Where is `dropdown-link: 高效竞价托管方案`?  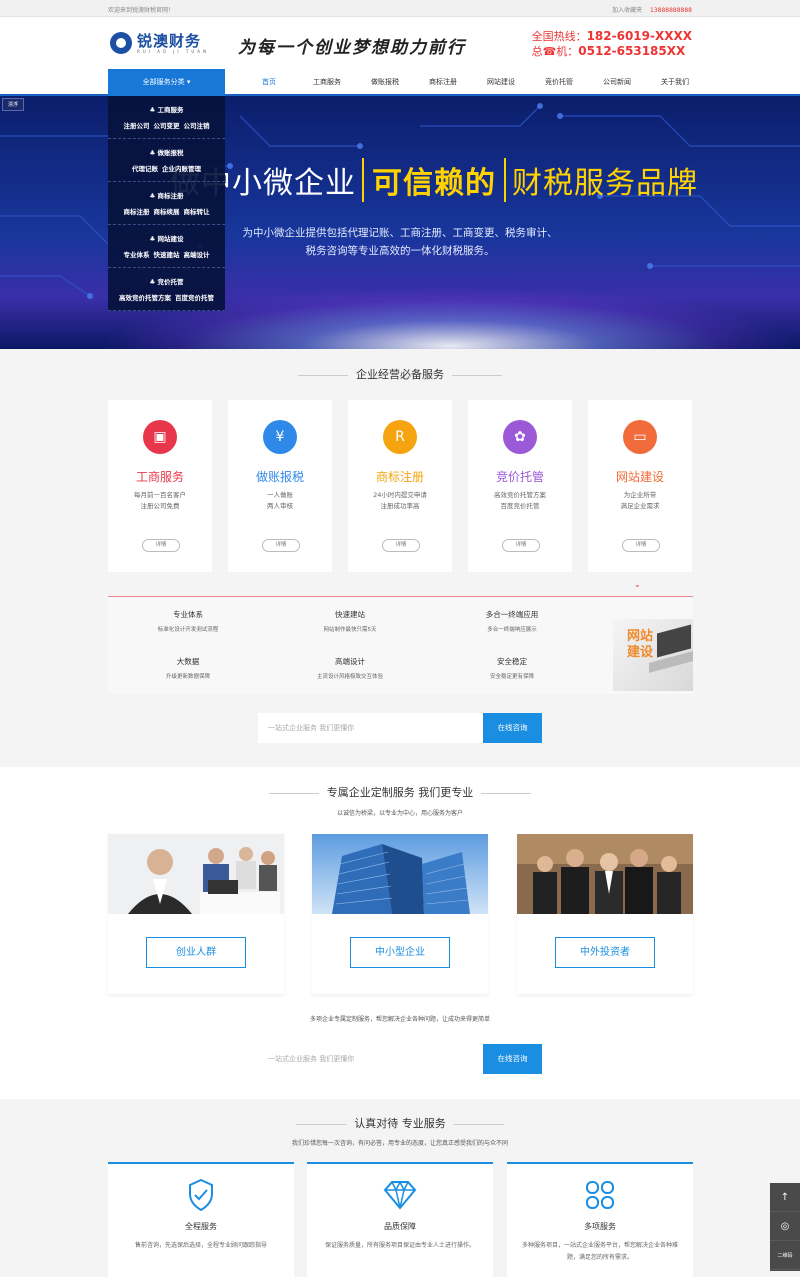 dropdown-link: 高效竞价托管方案 is located at coordinates (145, 298).